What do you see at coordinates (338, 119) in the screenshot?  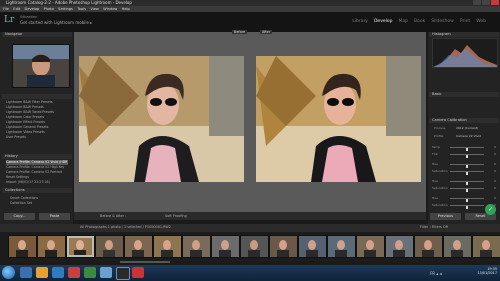 I see `after-photo` at bounding box center [338, 119].